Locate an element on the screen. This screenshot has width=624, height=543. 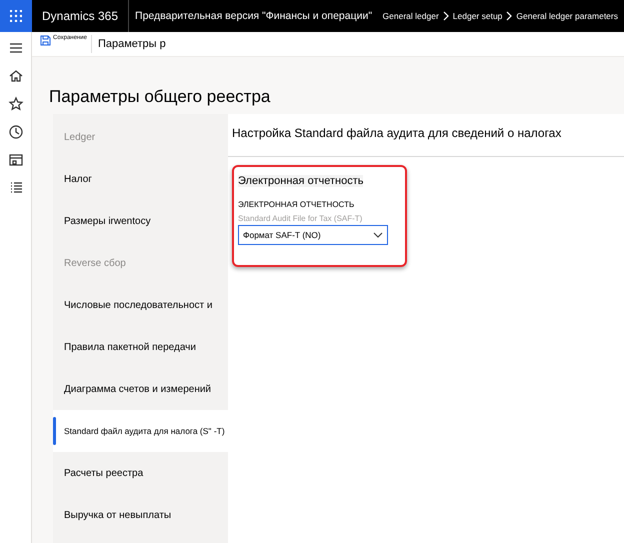
app-launcher-icon is located at coordinates (16, 16).